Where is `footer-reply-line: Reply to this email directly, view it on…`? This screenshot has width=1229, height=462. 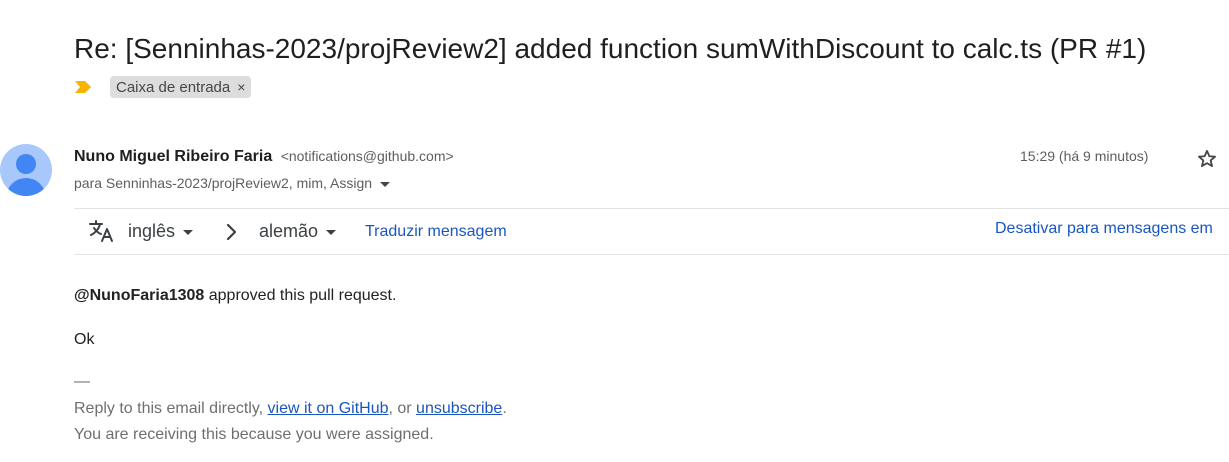 footer-reply-line: Reply to this email directly, view it on… is located at coordinates (290, 409).